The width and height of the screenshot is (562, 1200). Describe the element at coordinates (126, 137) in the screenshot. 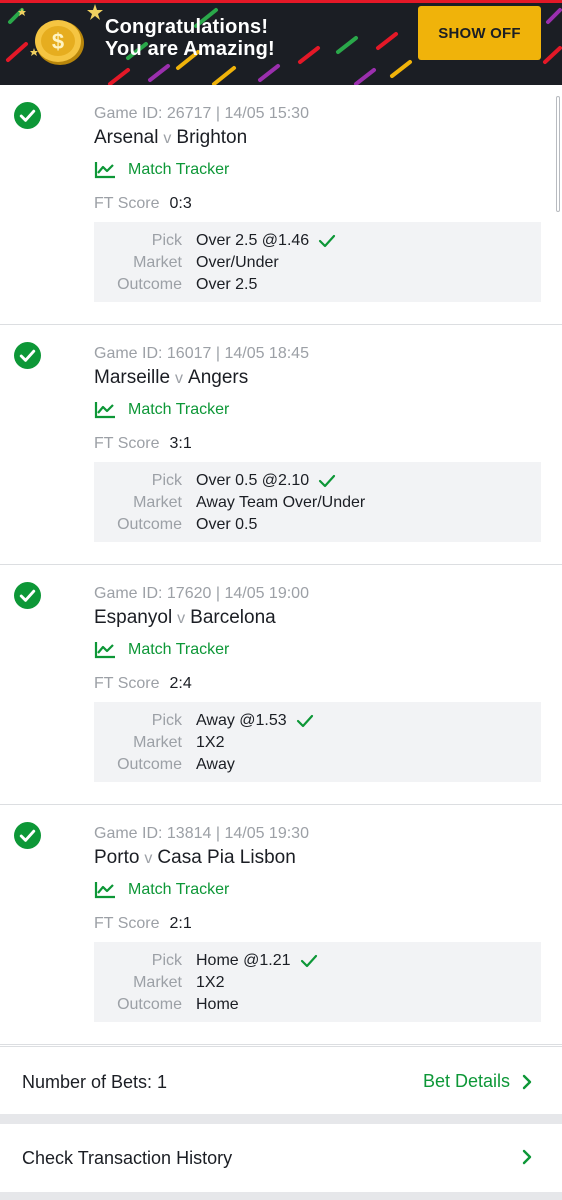

I see `home-team: Arsenal` at that location.